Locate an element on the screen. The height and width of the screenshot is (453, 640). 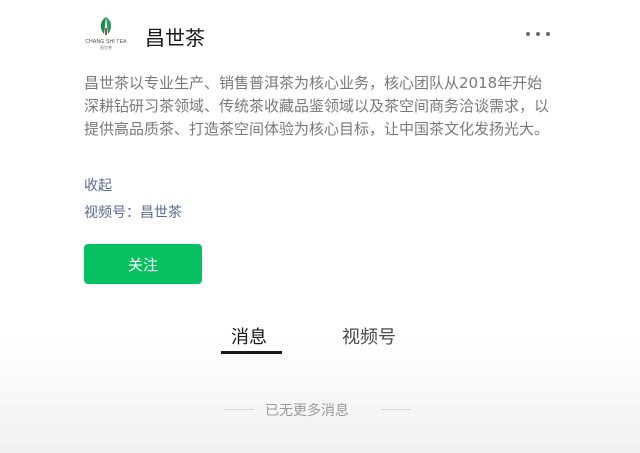
active-tab-indicator is located at coordinates (251, 352).